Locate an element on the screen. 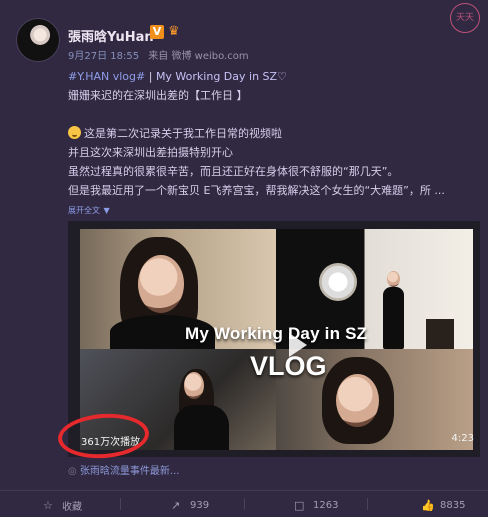  studio-light-shape is located at coordinates (338, 282).